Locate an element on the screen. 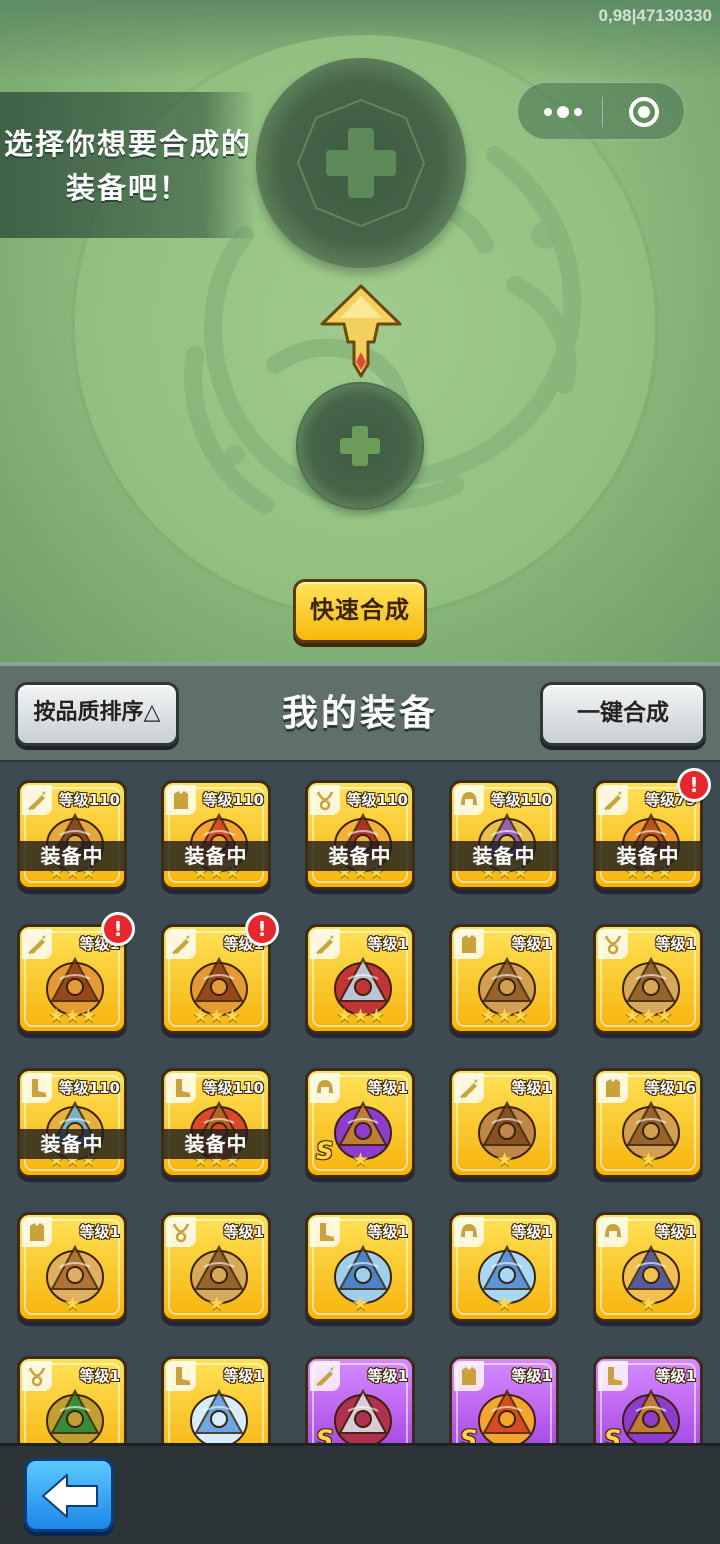 This screenshot has height=1544, width=720. main-equipment-slot is located at coordinates (361, 163).